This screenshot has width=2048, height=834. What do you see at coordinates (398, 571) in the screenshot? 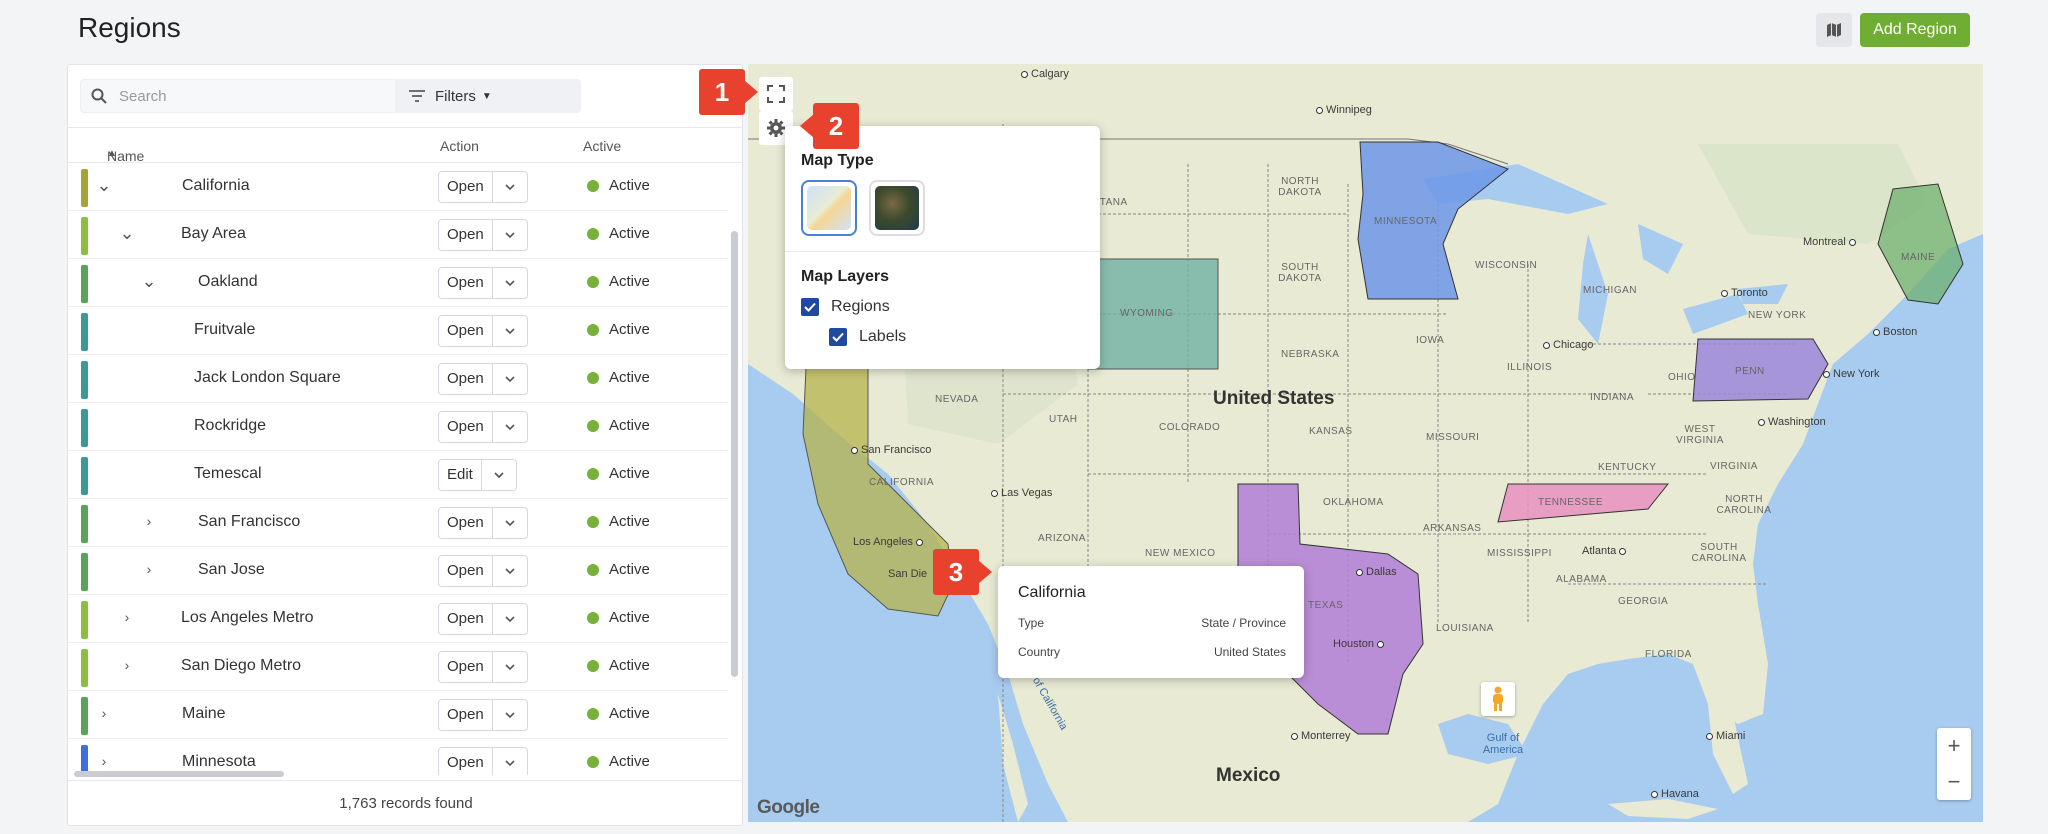
I see `table-row: › San Jose Open Active` at bounding box center [398, 571].